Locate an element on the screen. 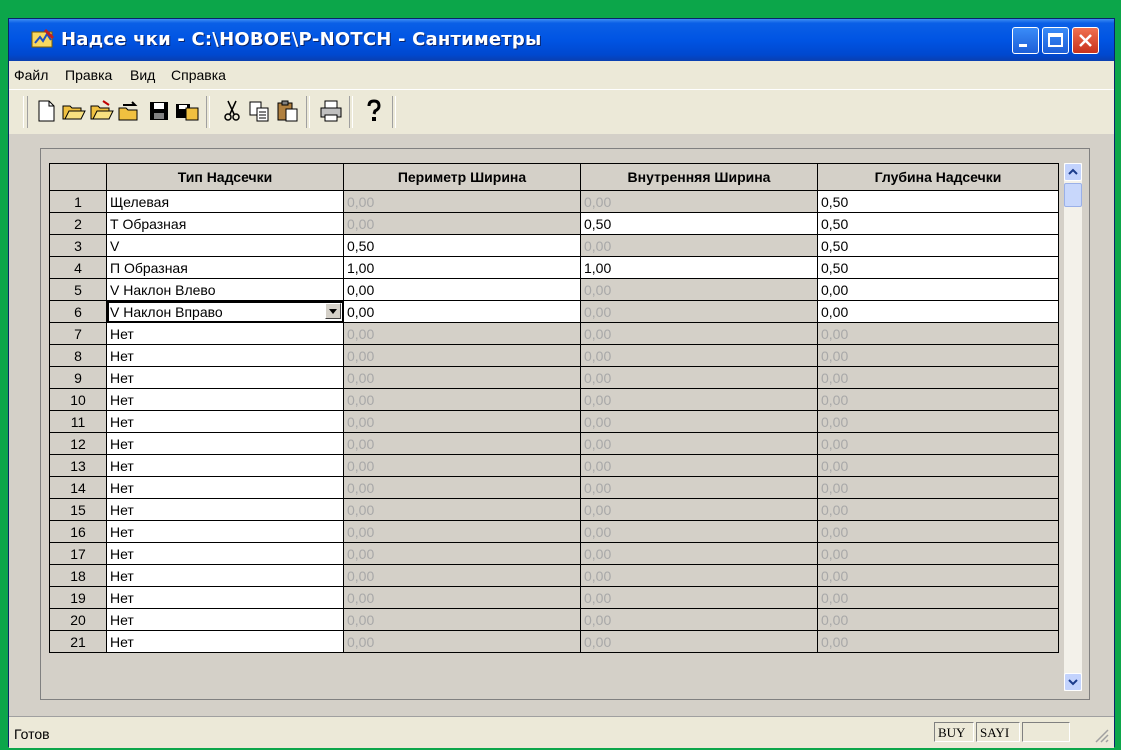 This screenshot has width=1121, height=750. row-number: 21 is located at coordinates (78, 641).